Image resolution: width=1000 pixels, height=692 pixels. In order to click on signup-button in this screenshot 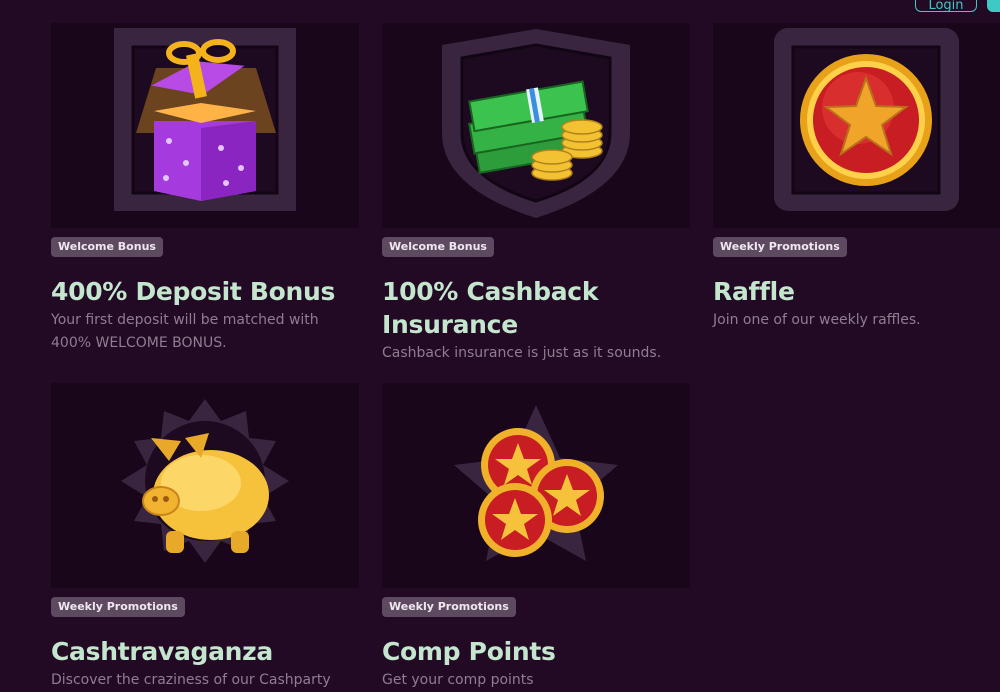, I will do `click(993, 6)`.